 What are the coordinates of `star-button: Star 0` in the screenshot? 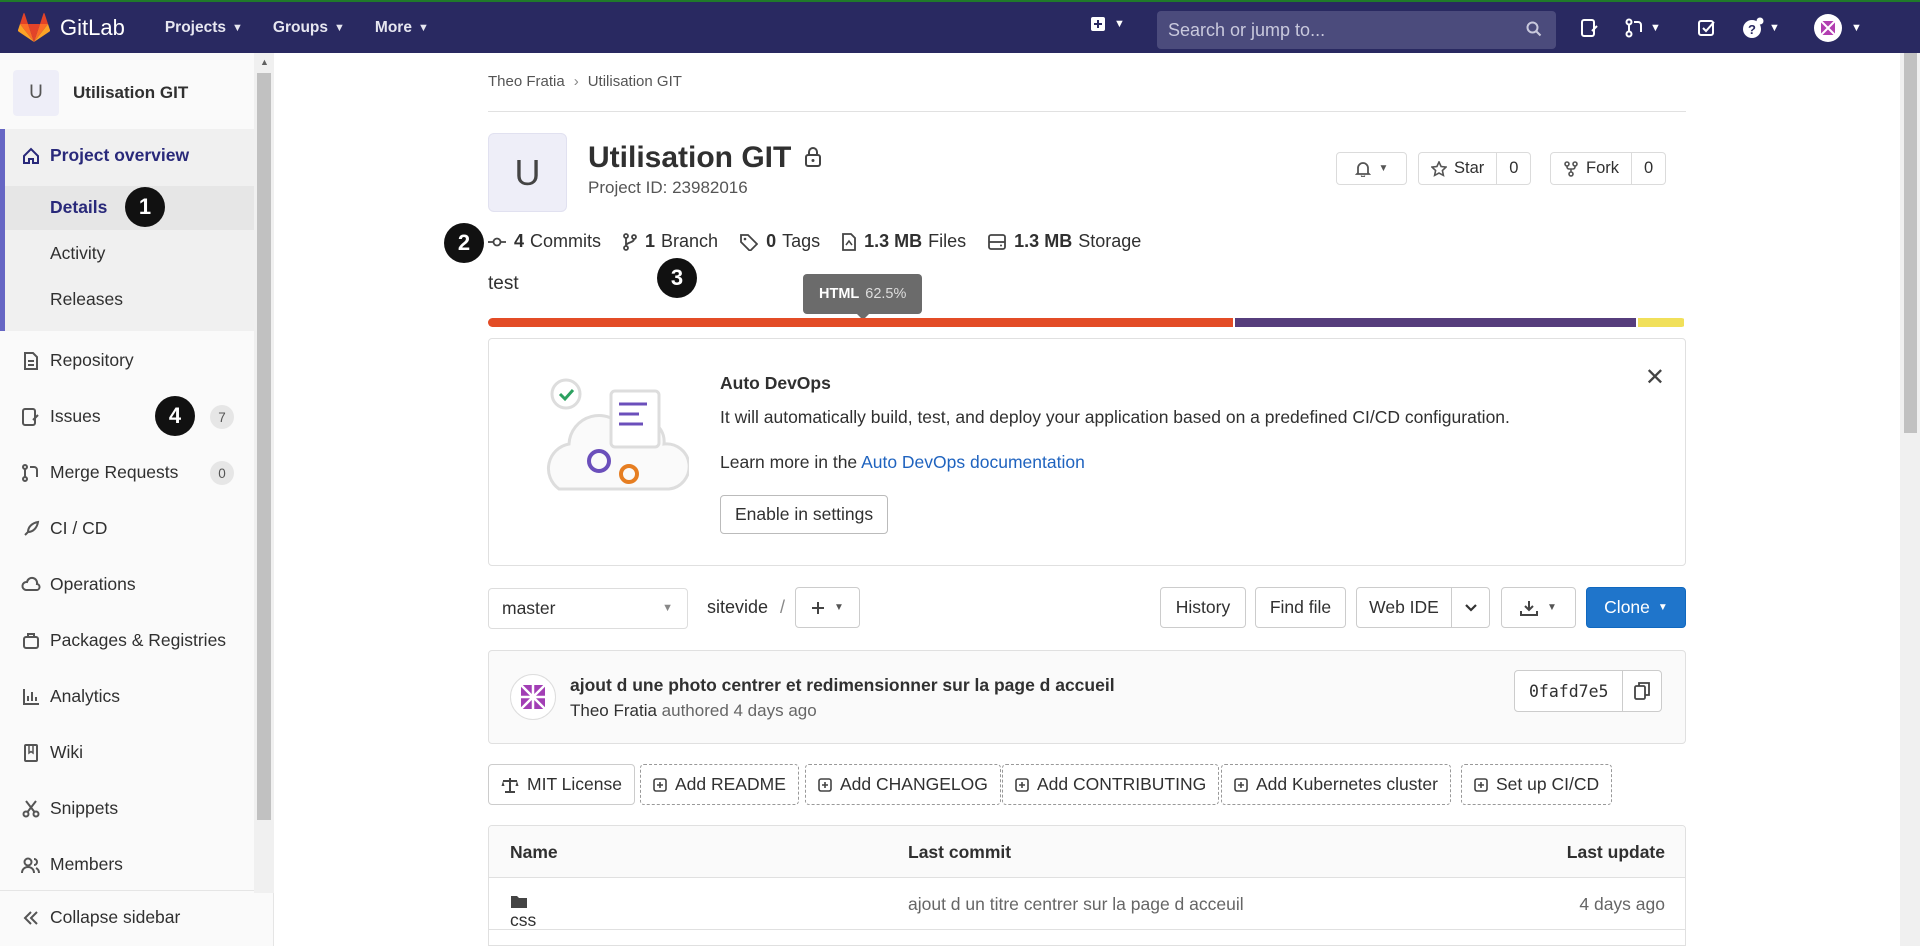 It's located at (1475, 168).